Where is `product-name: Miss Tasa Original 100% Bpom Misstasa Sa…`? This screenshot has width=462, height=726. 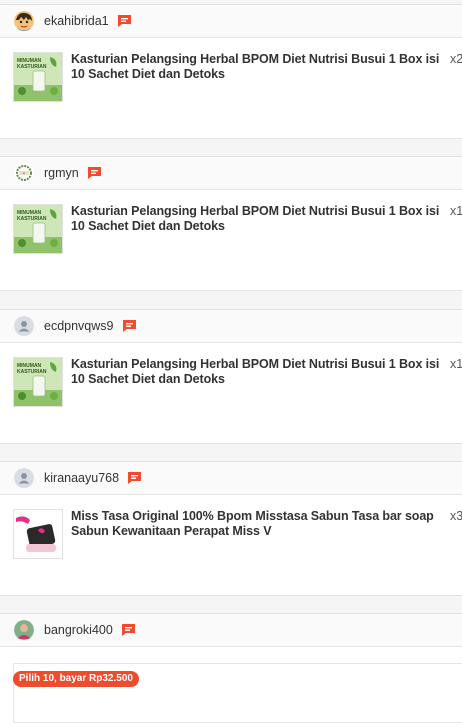 product-name: Miss Tasa Original 100% Bpom Misstasa Sa… is located at coordinates (260, 524).